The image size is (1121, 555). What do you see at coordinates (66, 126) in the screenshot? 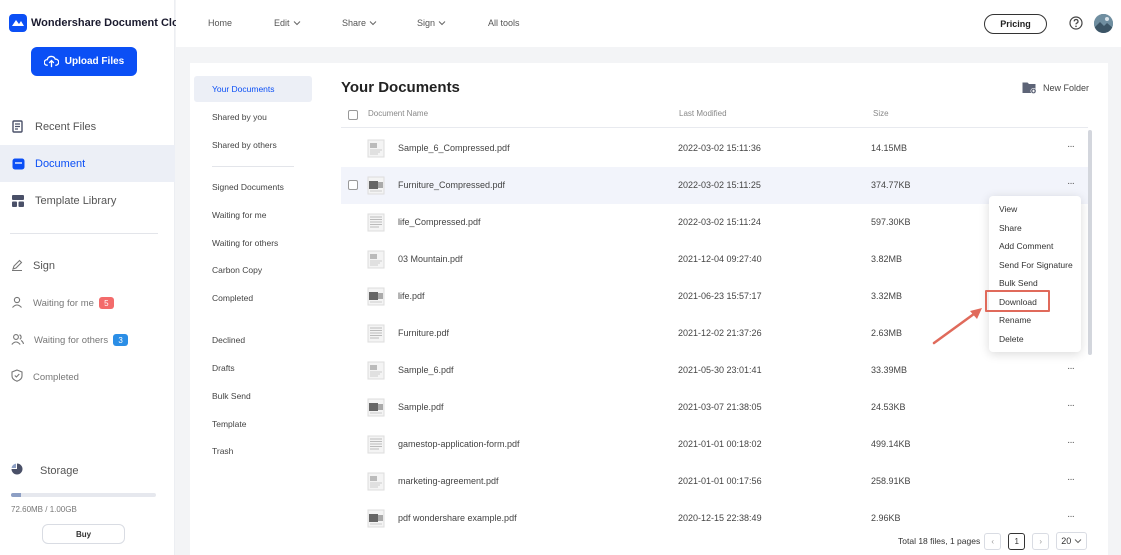
I see `sidebar-item-label: Recent Files` at bounding box center [66, 126].